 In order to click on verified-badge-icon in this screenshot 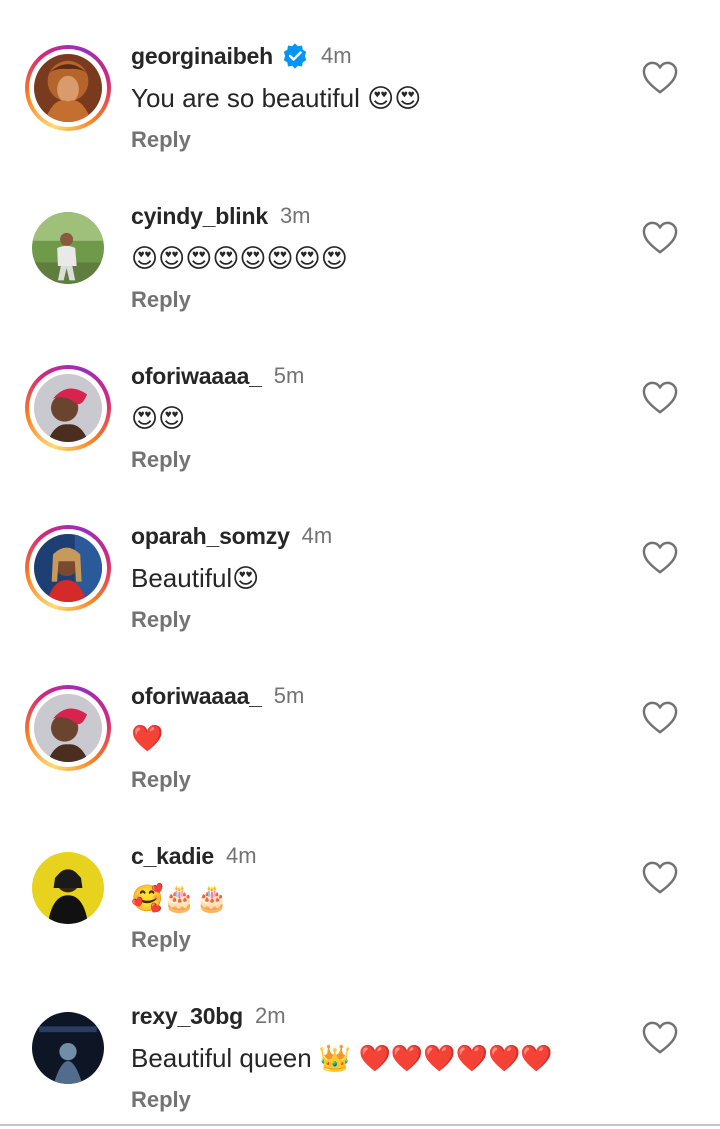, I will do `click(295, 56)`.